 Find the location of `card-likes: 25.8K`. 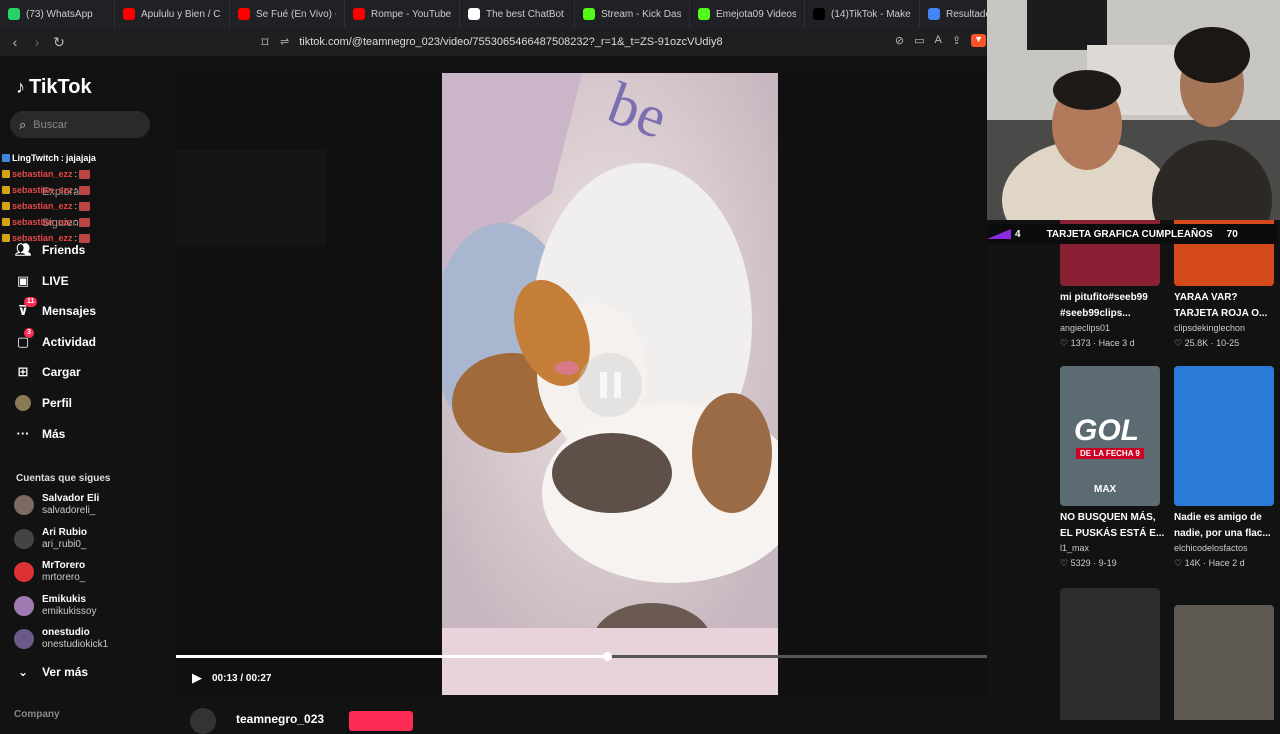

card-likes: 25.8K is located at coordinates (1196, 343).